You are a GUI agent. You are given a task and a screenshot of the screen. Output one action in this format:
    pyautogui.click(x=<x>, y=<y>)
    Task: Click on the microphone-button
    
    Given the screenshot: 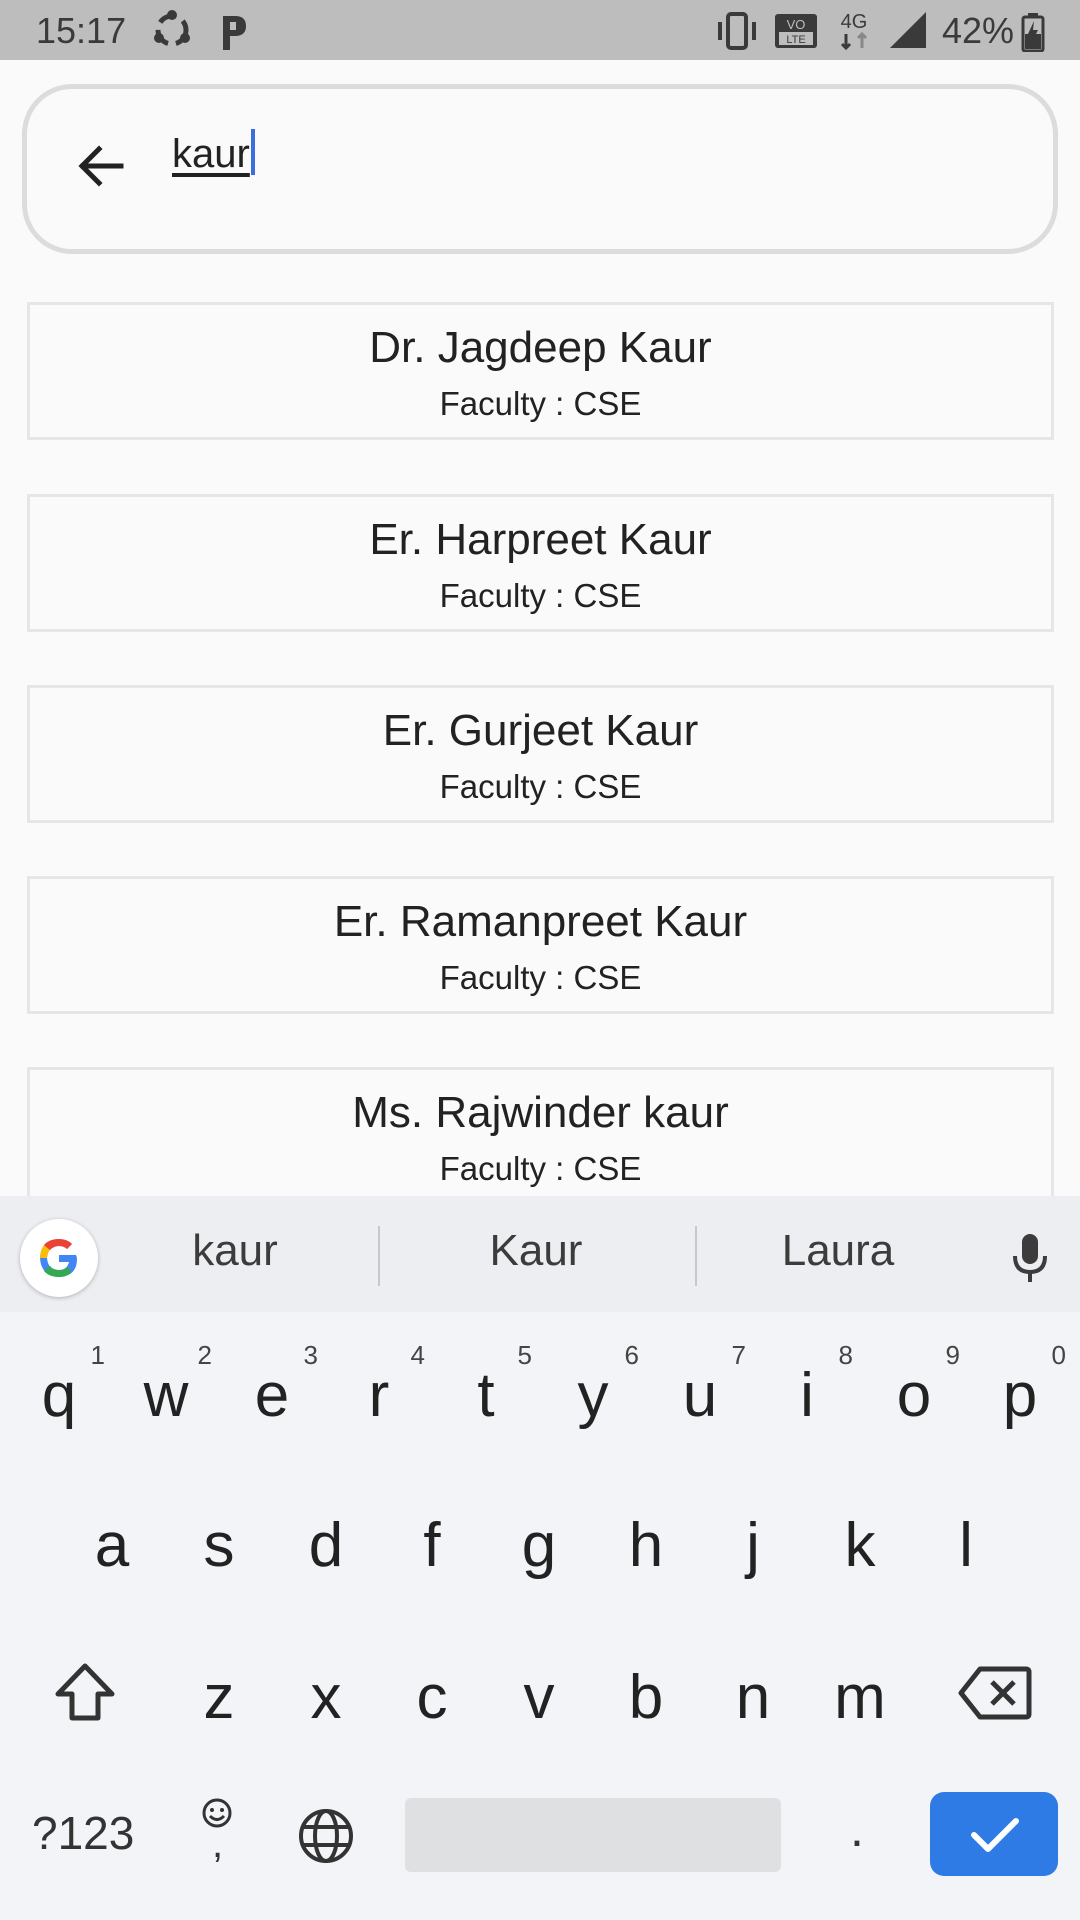 What is the action you would take?
    pyautogui.click(x=1030, y=1258)
    